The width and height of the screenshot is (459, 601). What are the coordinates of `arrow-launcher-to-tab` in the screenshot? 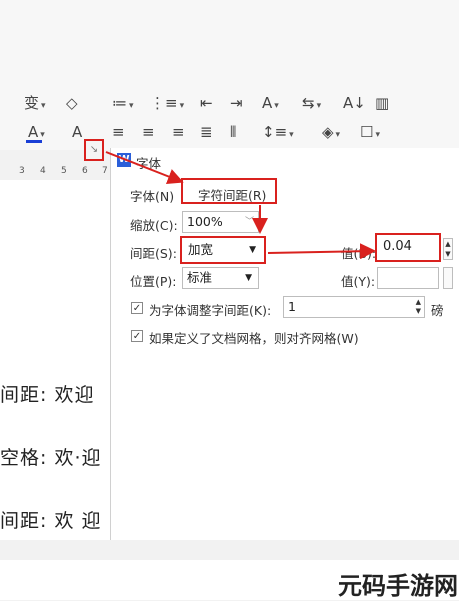 It's located at (144, 168).